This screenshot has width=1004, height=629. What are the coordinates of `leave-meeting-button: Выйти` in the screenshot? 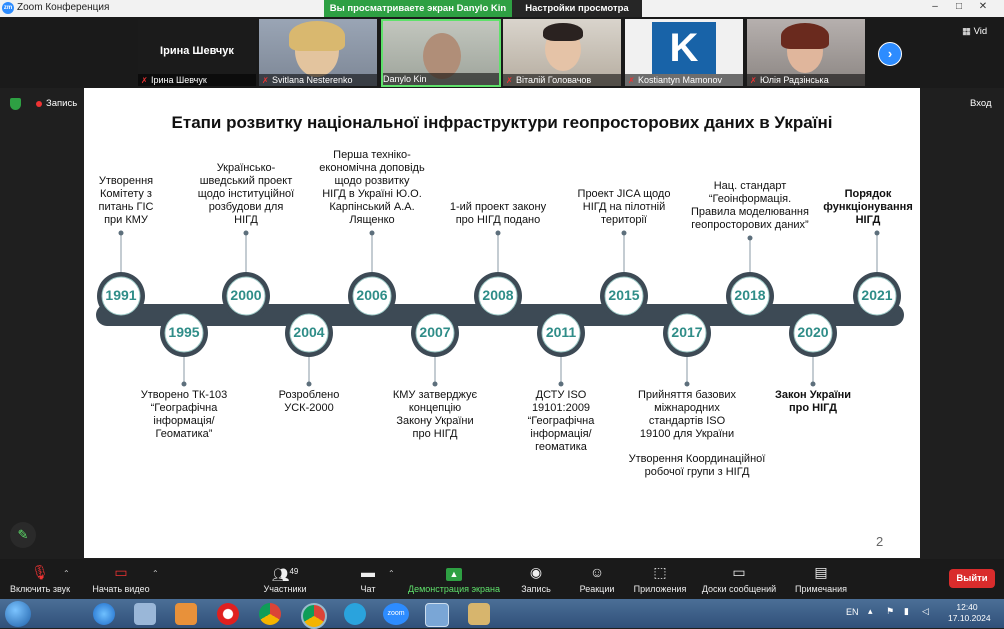 It's located at (972, 578).